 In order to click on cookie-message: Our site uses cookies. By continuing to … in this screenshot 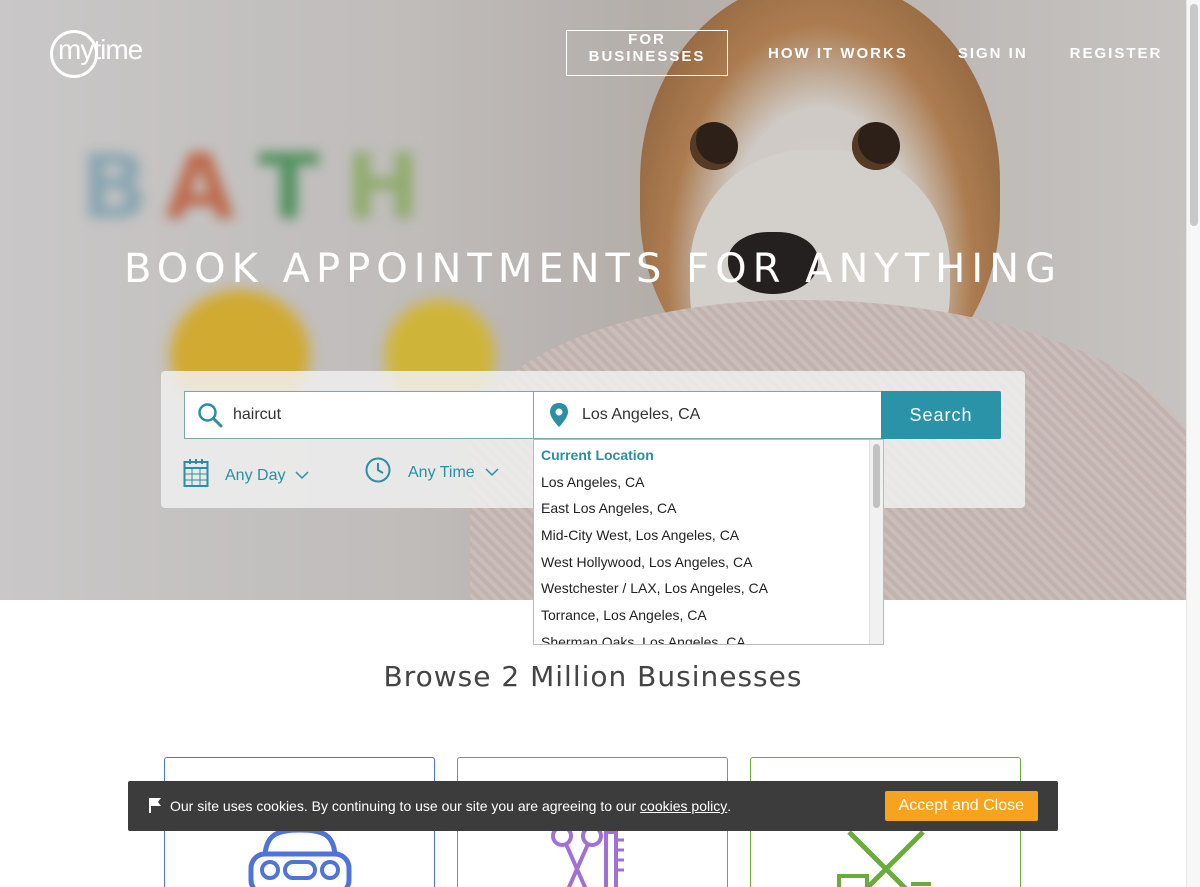, I will do `click(403, 806)`.